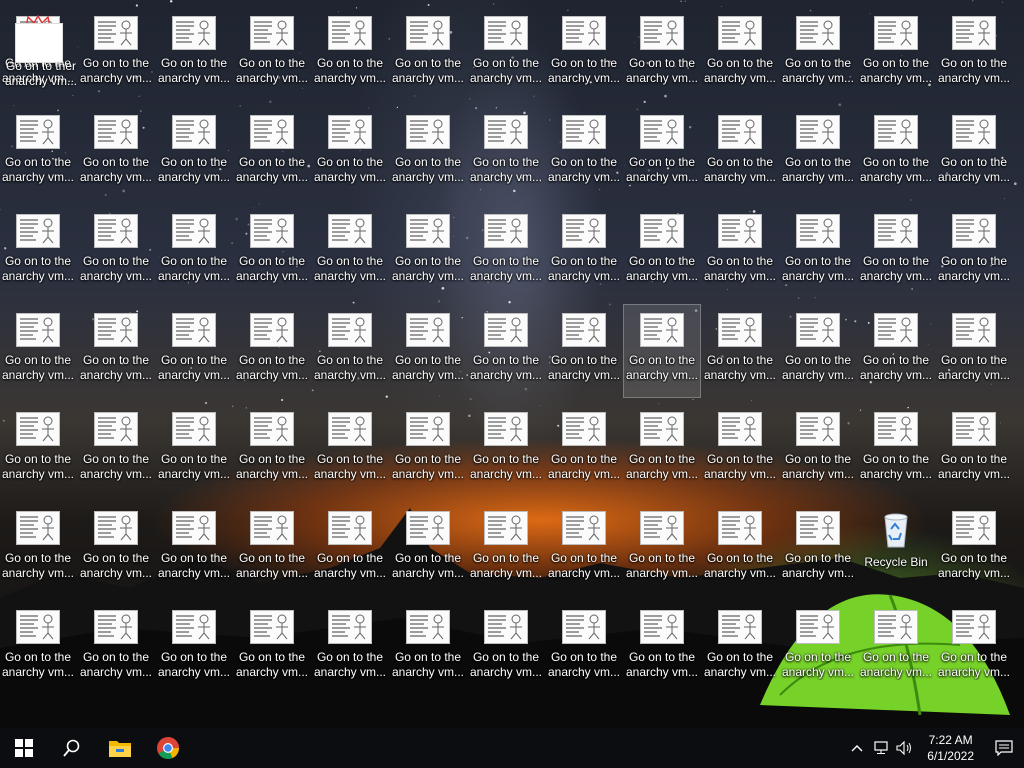 This screenshot has height=768, width=1024. Describe the element at coordinates (881, 748) in the screenshot. I see `network-button` at that location.